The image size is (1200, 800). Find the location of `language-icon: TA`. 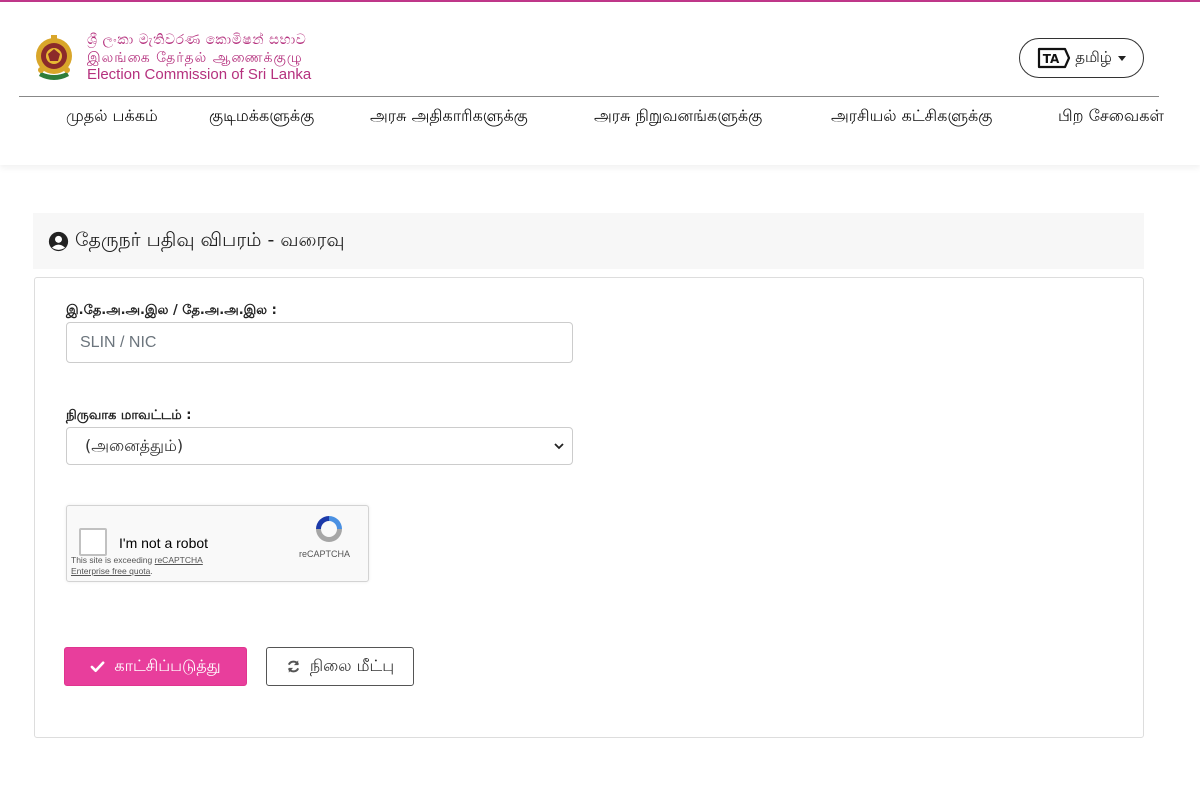

language-icon: TA is located at coordinates (1054, 58).